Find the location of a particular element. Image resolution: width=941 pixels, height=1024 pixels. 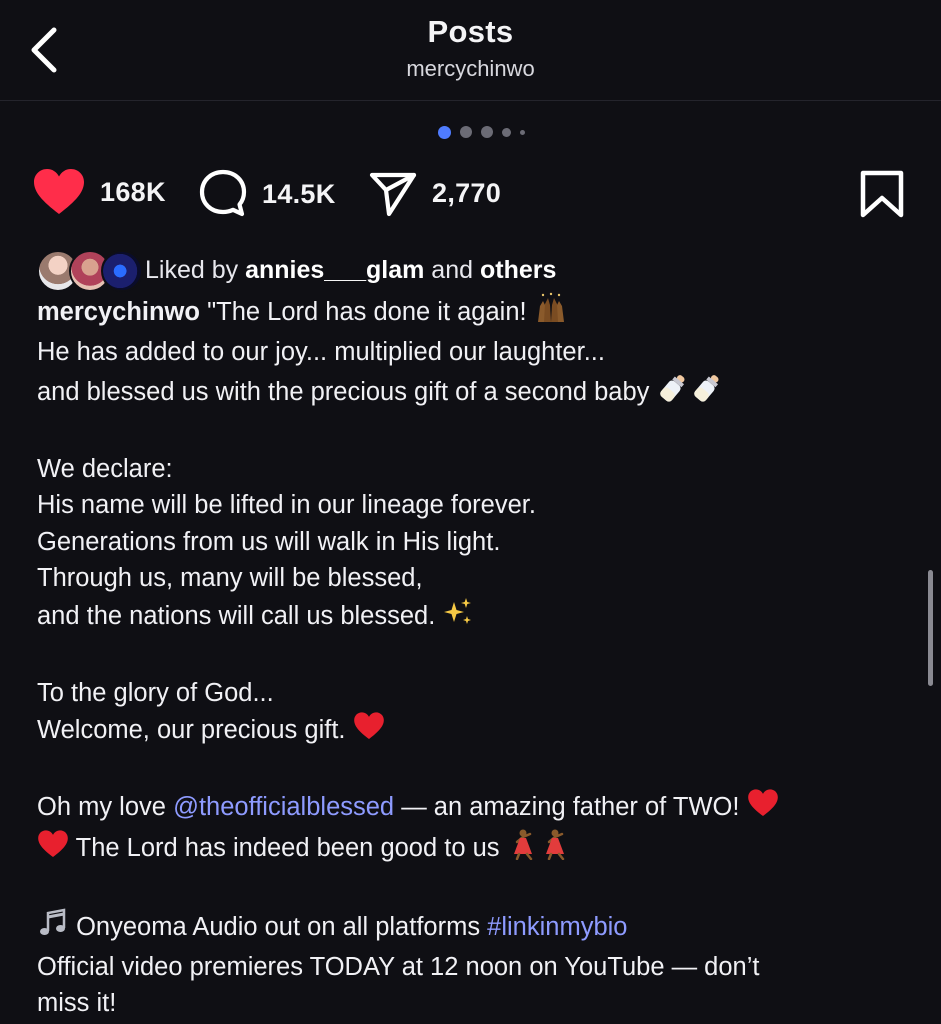

liked-by-connector: and is located at coordinates (452, 269).